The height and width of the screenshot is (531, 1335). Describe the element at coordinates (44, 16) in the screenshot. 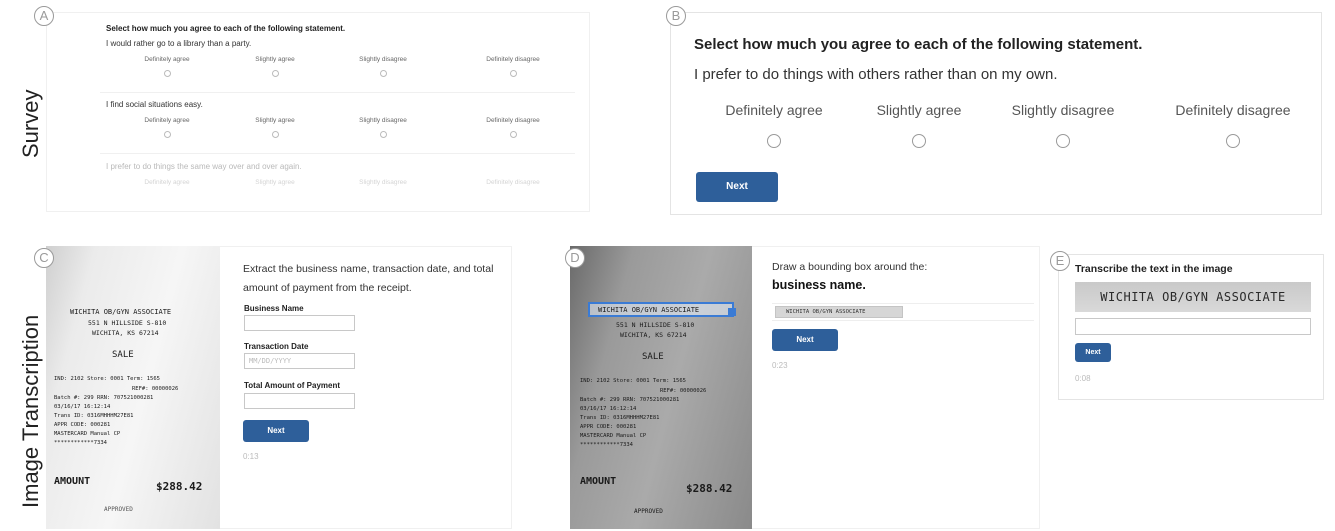

I see `panel-letter-a: A` at that location.